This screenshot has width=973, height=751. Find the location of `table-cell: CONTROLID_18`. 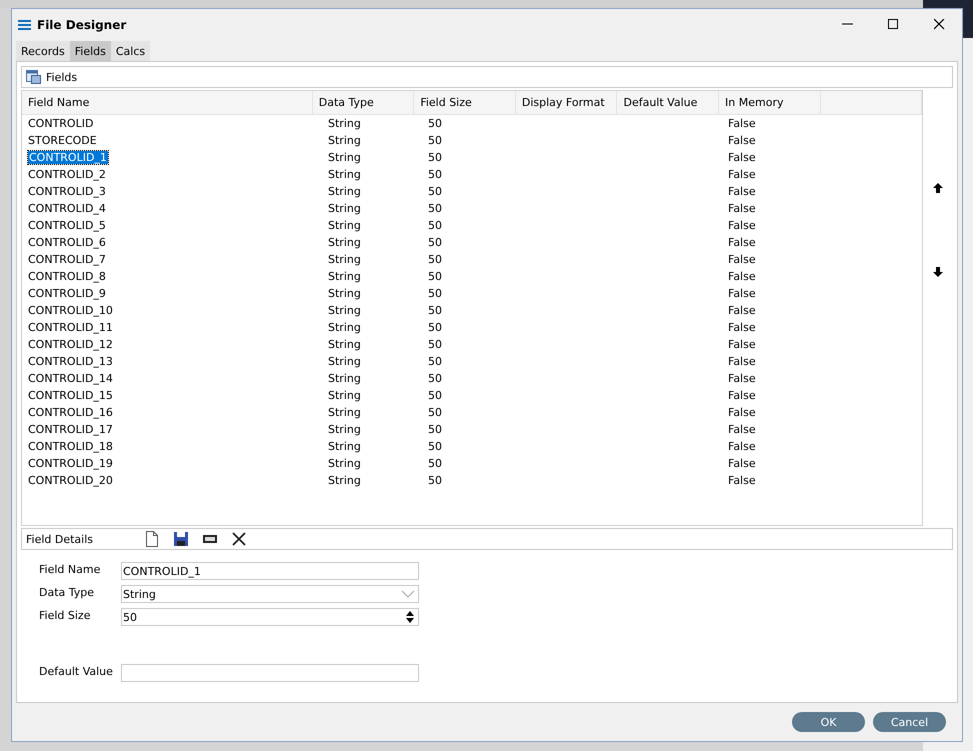

table-cell: CONTROLID_18 is located at coordinates (70, 446).